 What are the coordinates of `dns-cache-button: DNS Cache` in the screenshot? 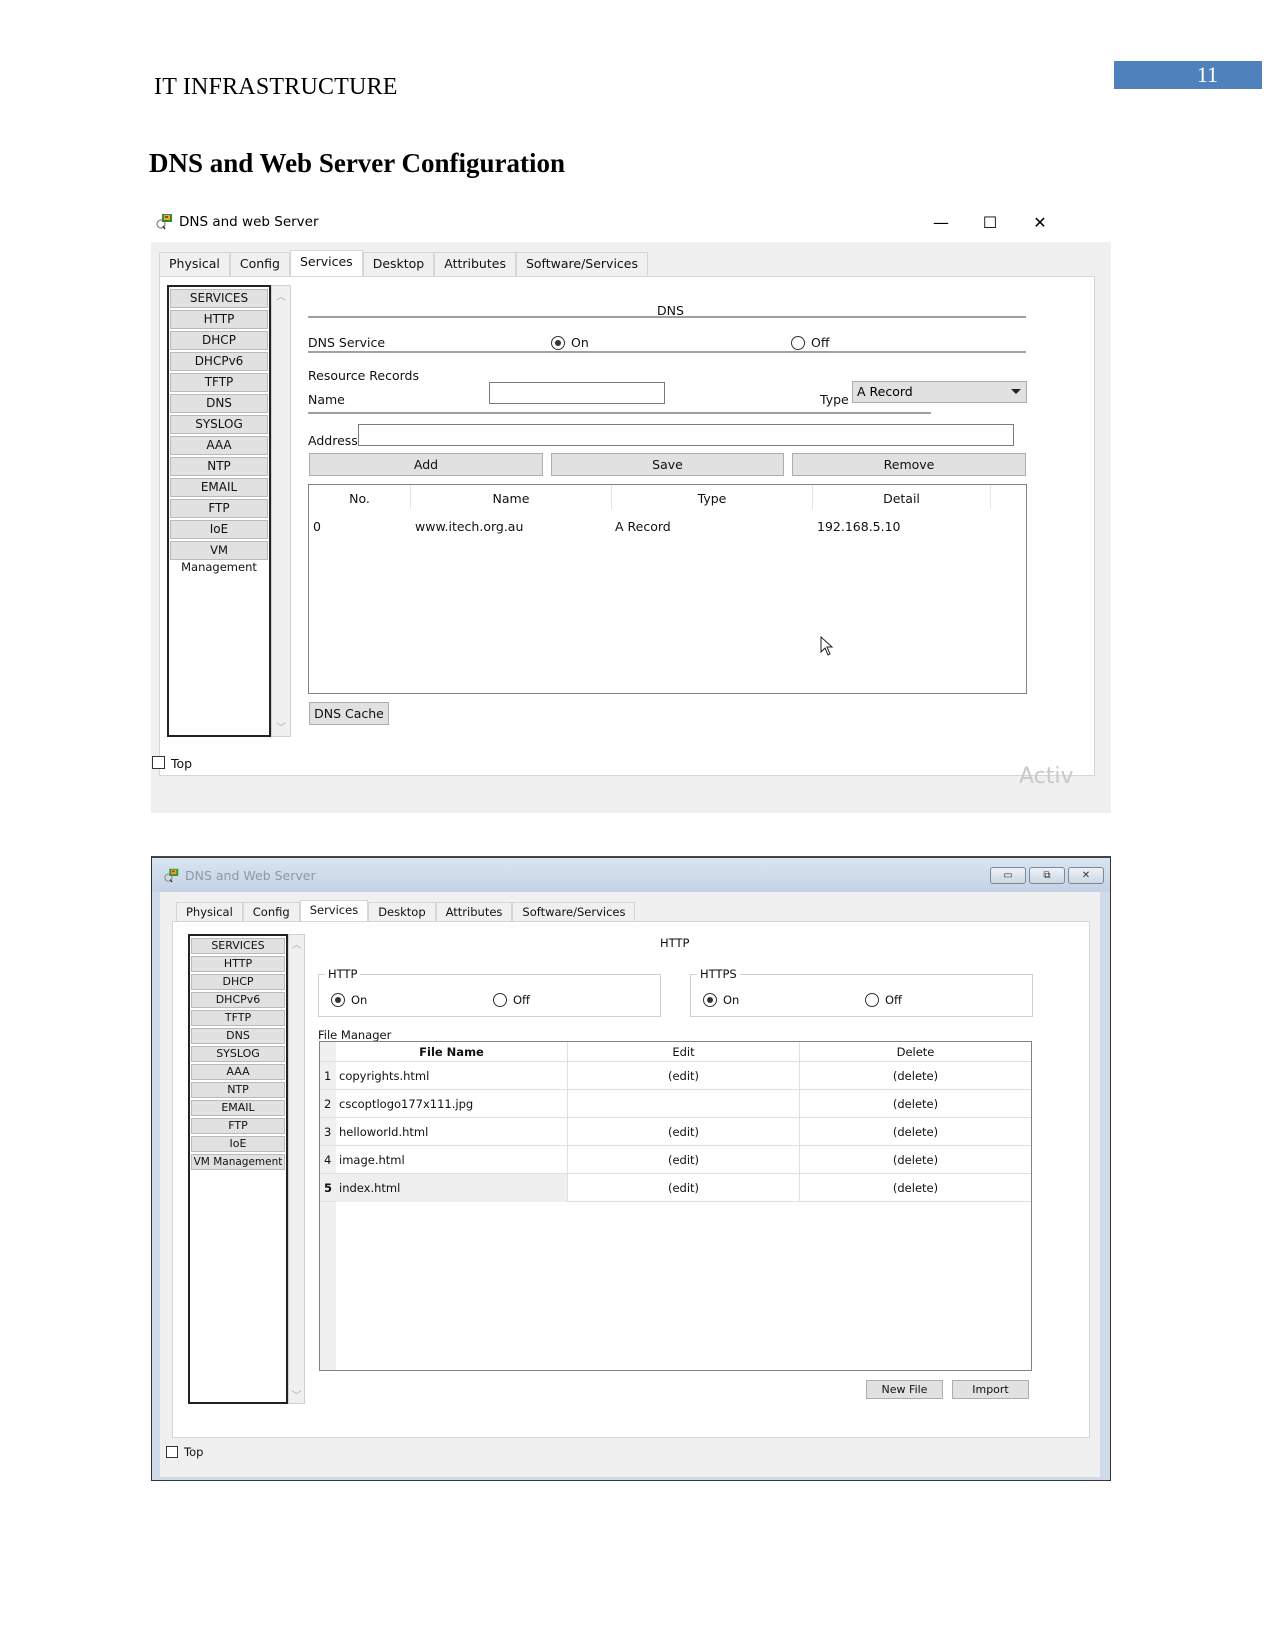 It's located at (349, 713).